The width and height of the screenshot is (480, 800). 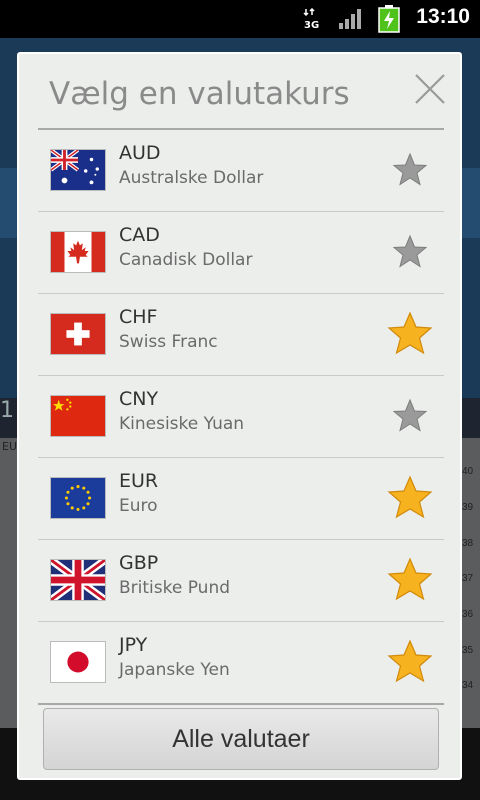 I want to click on dialog-title: Vælg en valutakurs, so click(x=199, y=94).